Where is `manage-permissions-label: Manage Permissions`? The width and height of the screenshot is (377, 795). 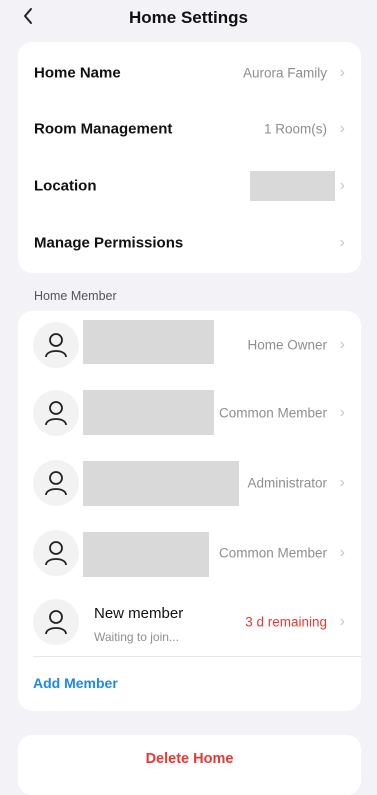
manage-permissions-label: Manage Permissions is located at coordinates (109, 243).